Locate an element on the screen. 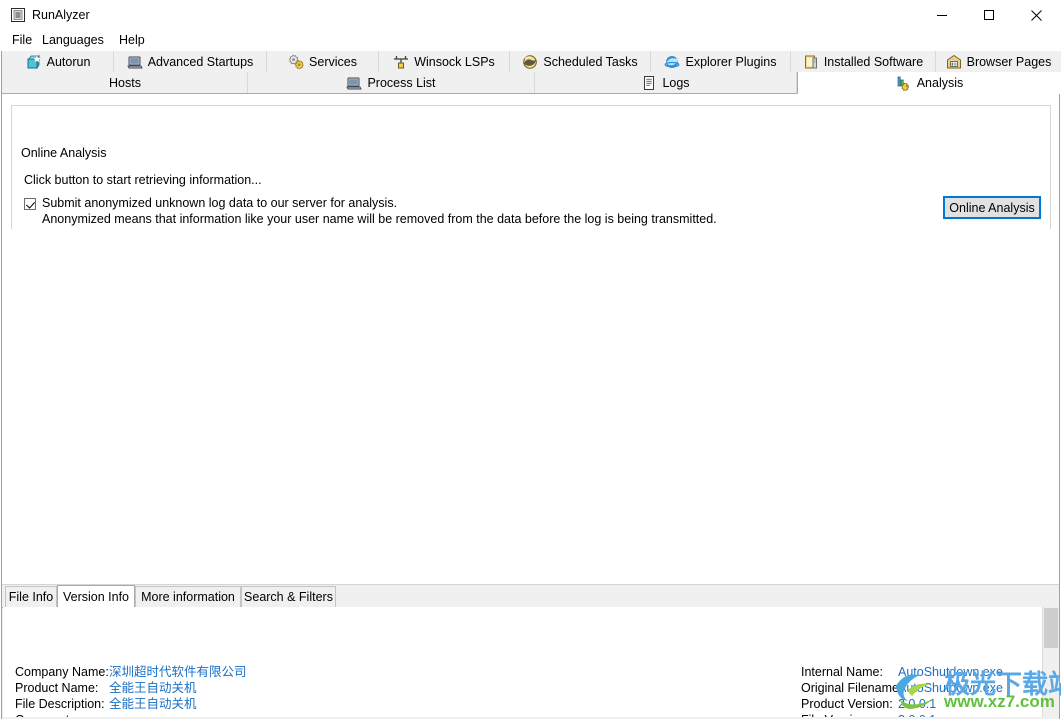 Image resolution: width=1061 pixels, height=720 pixels. label-original-filename: Original Filename: is located at coordinates (852, 688).